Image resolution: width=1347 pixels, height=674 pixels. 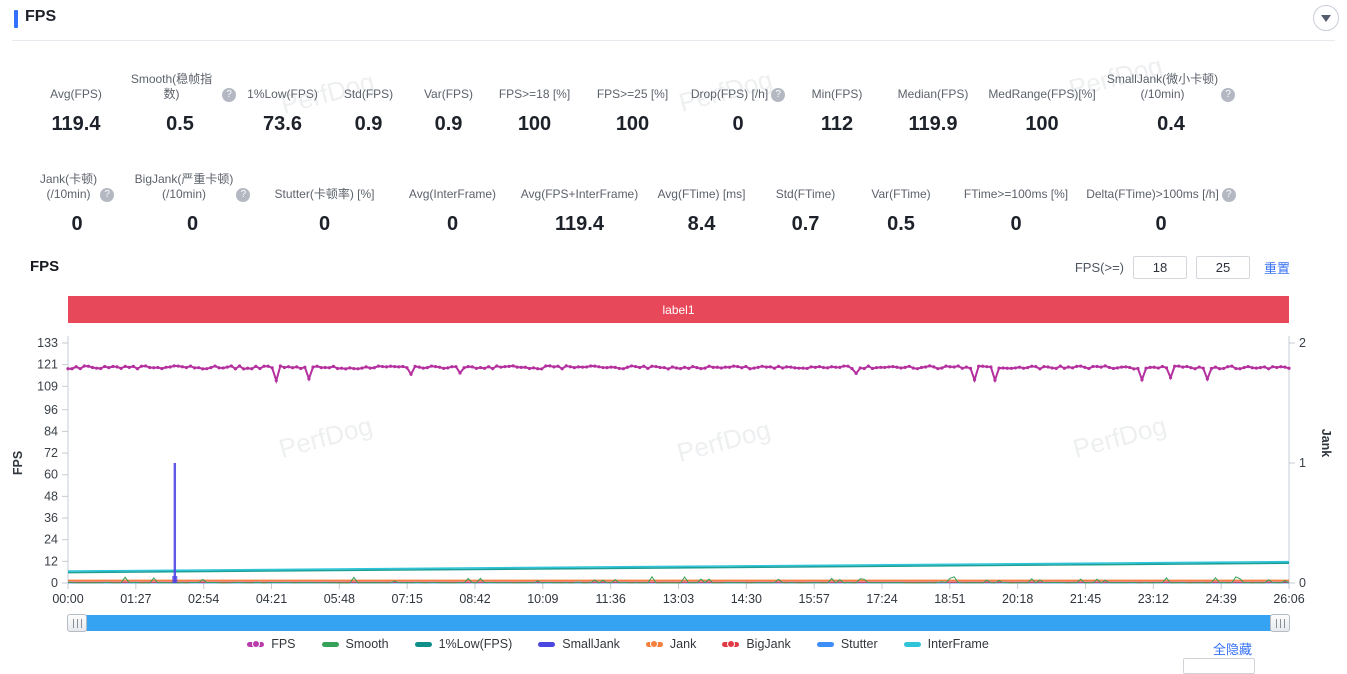 I want to click on stat-r1-1: Avg(FPS) 119.4, so click(x=76, y=101).